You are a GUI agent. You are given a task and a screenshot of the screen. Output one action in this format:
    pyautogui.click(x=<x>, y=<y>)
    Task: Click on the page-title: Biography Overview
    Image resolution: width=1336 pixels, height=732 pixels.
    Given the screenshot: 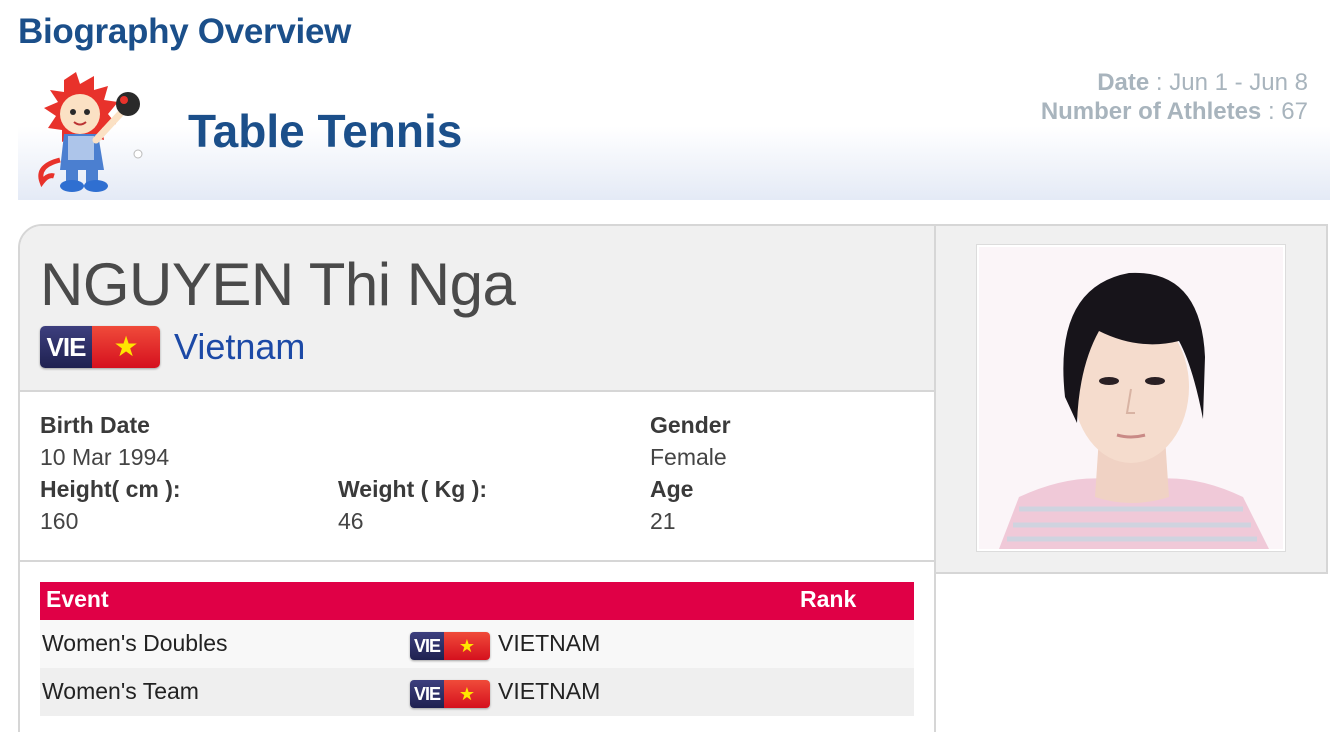 What is the action you would take?
    pyautogui.click(x=185, y=31)
    